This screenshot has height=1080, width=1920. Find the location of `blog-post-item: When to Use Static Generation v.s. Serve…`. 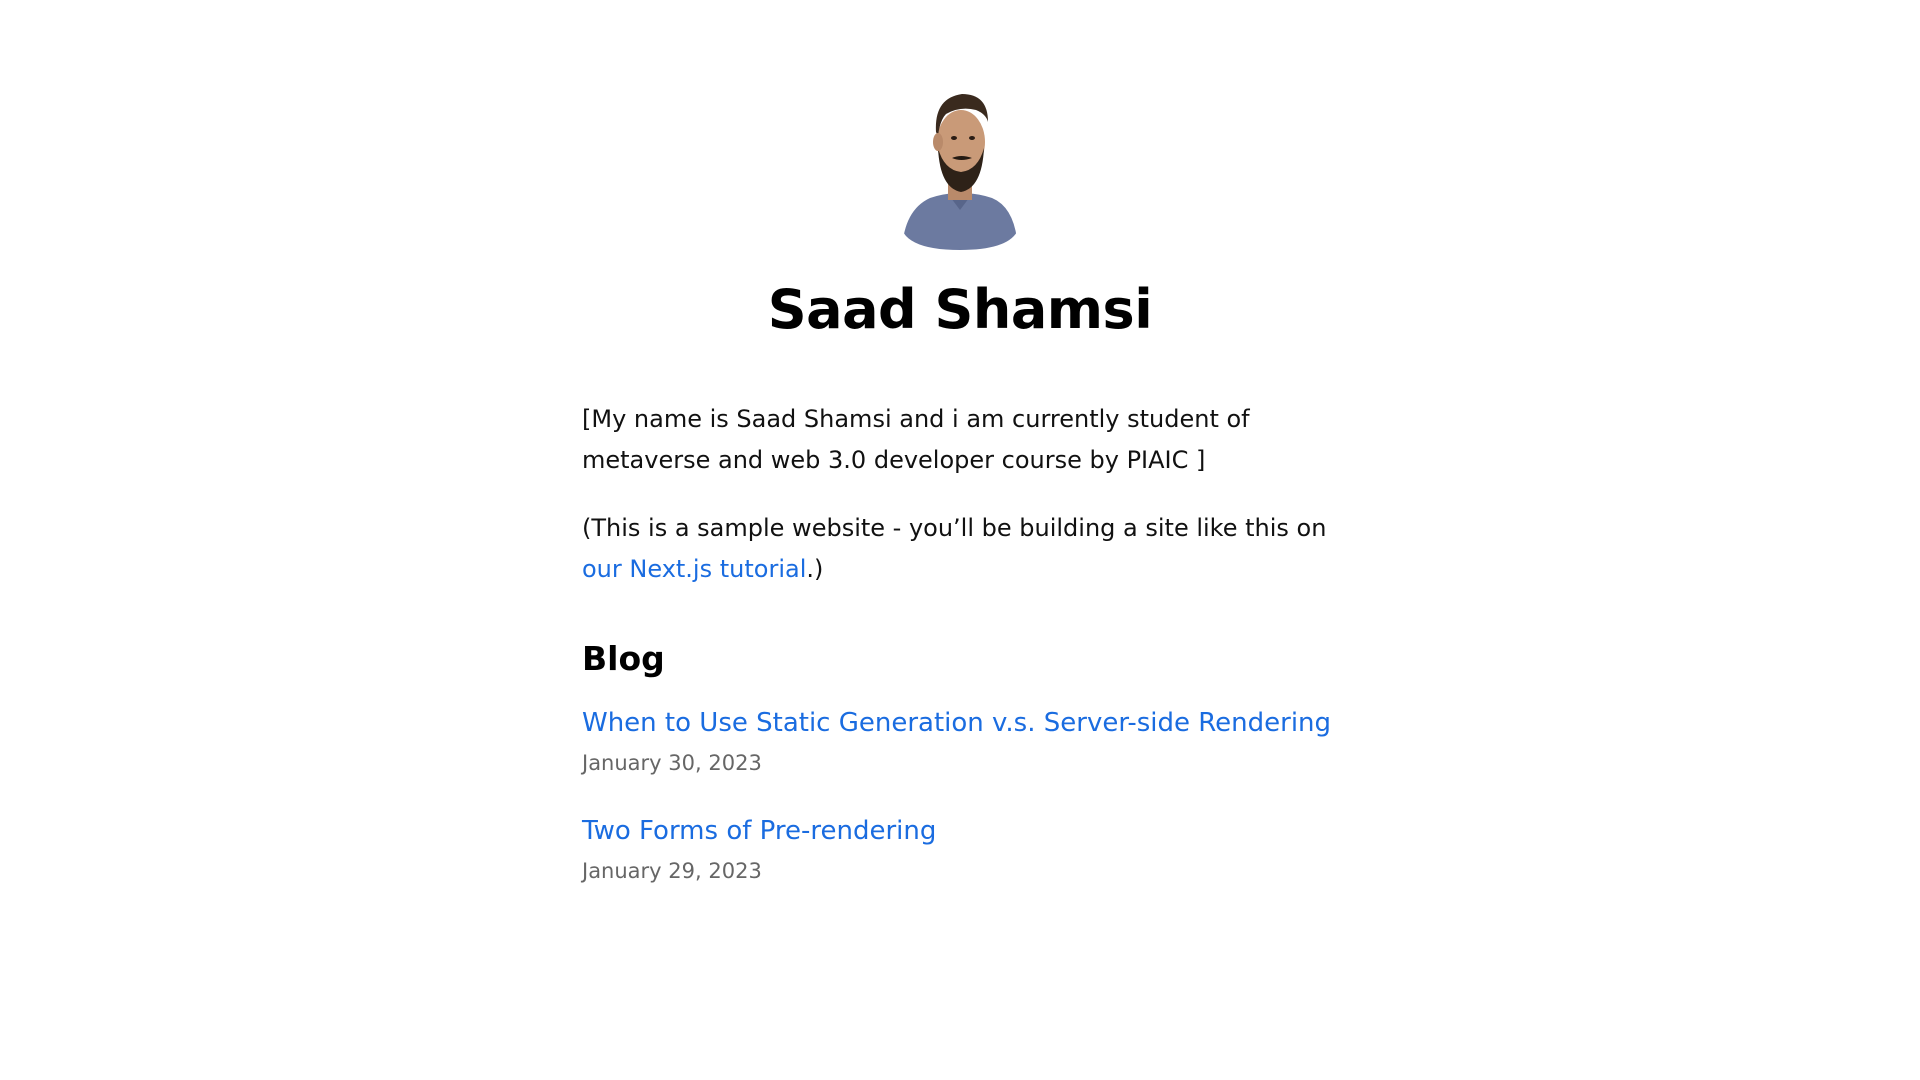

blog-post-item: When to Use Static Generation v.s. Serve… is located at coordinates (960, 743).